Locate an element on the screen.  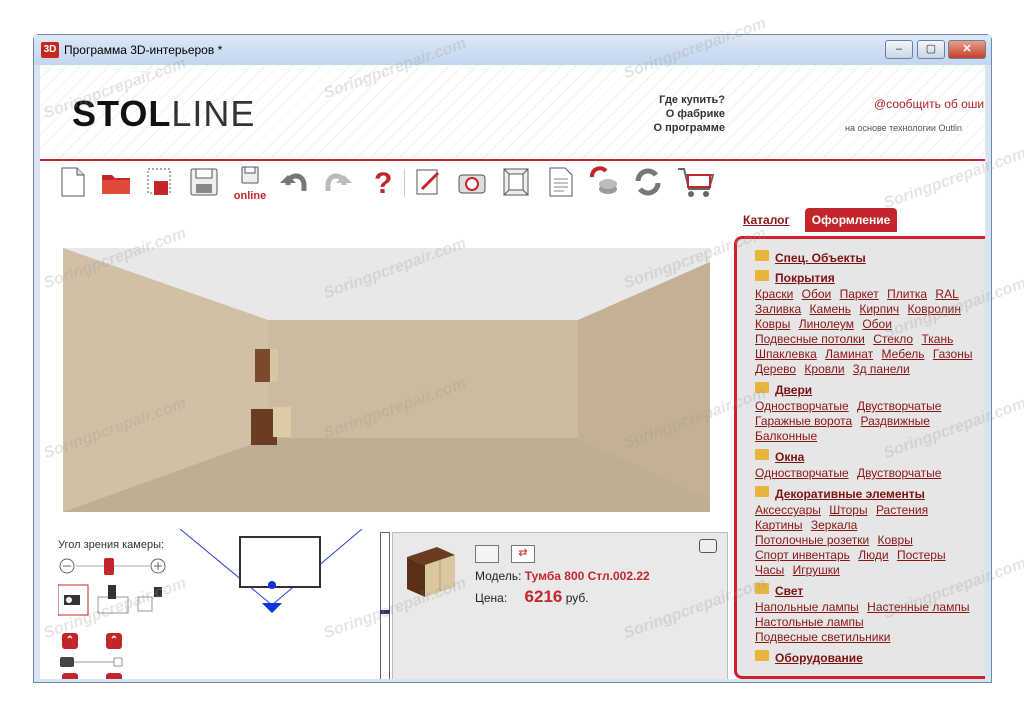
category-link: Спорт инвентарь is located at coordinates (802, 555).